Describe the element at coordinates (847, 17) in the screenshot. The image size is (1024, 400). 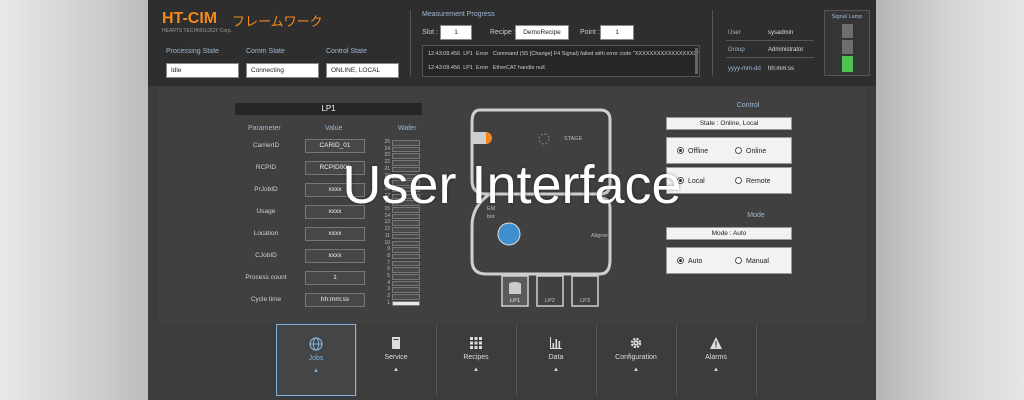
I see `signal-lamp-title: Signal Lamp` at that location.